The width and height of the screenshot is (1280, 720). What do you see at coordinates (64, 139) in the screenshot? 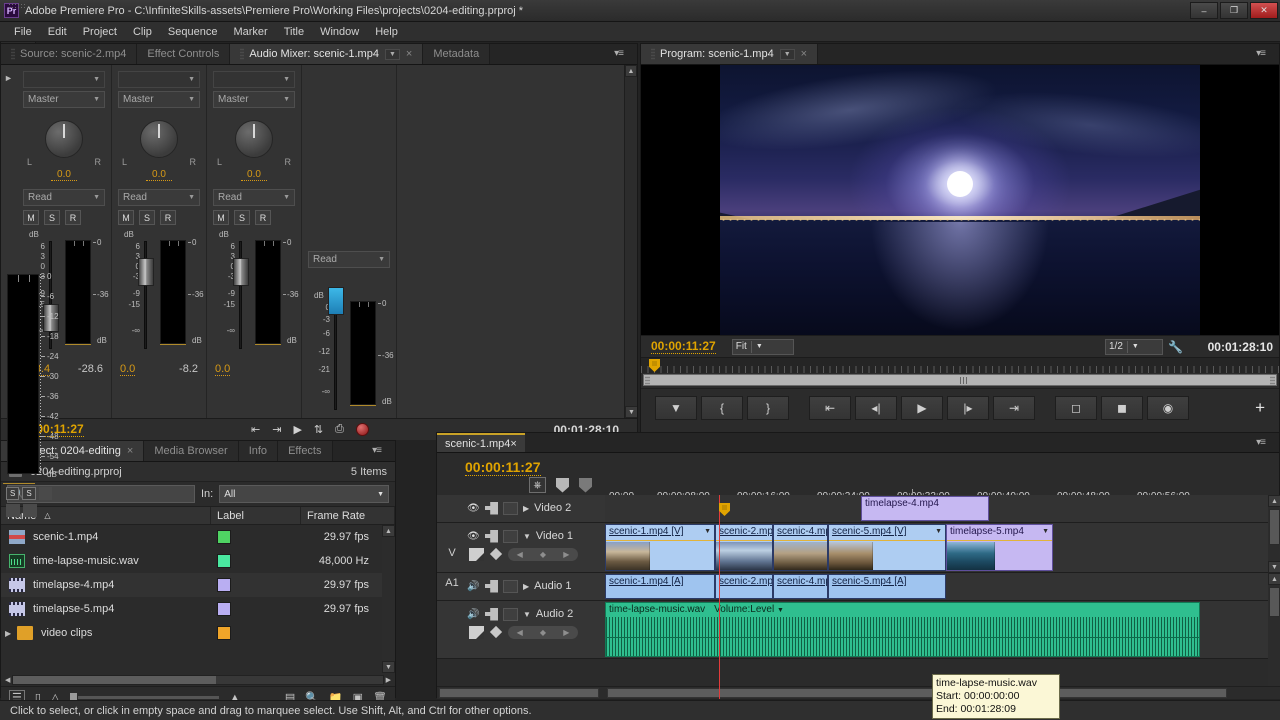
I see `channel-1-pan-knob` at bounding box center [64, 139].